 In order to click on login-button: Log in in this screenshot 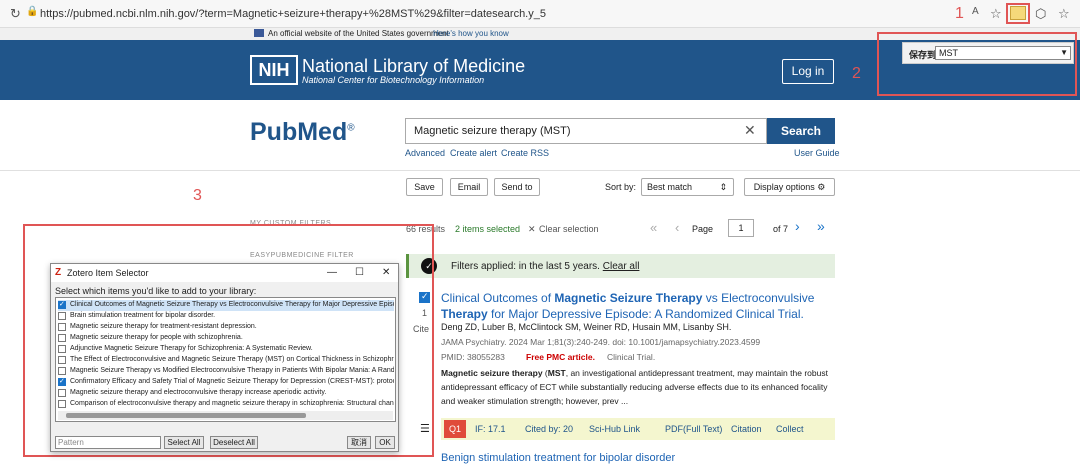, I will do `click(808, 71)`.